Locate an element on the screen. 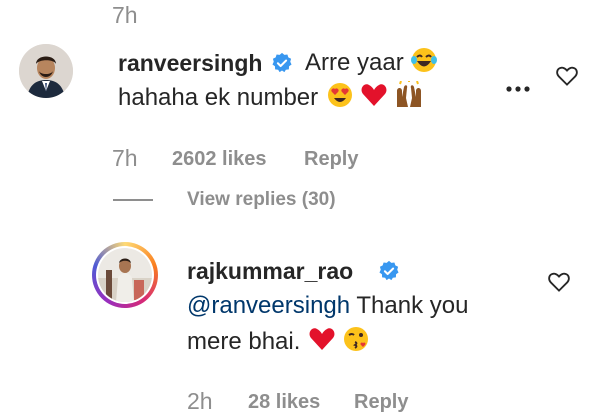  reply-reply-button: Reply is located at coordinates (381, 402).